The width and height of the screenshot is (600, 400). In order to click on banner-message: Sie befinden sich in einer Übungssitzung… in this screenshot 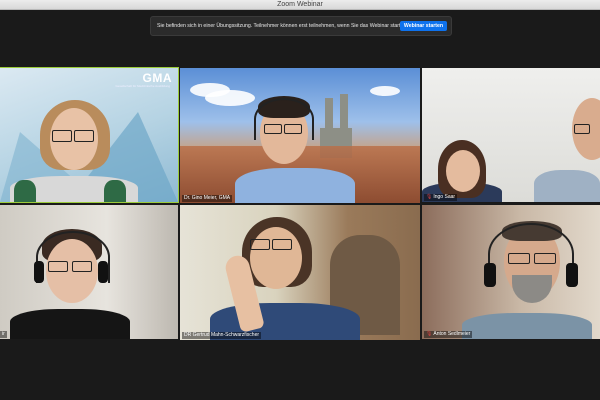, I will do `click(282, 26)`.